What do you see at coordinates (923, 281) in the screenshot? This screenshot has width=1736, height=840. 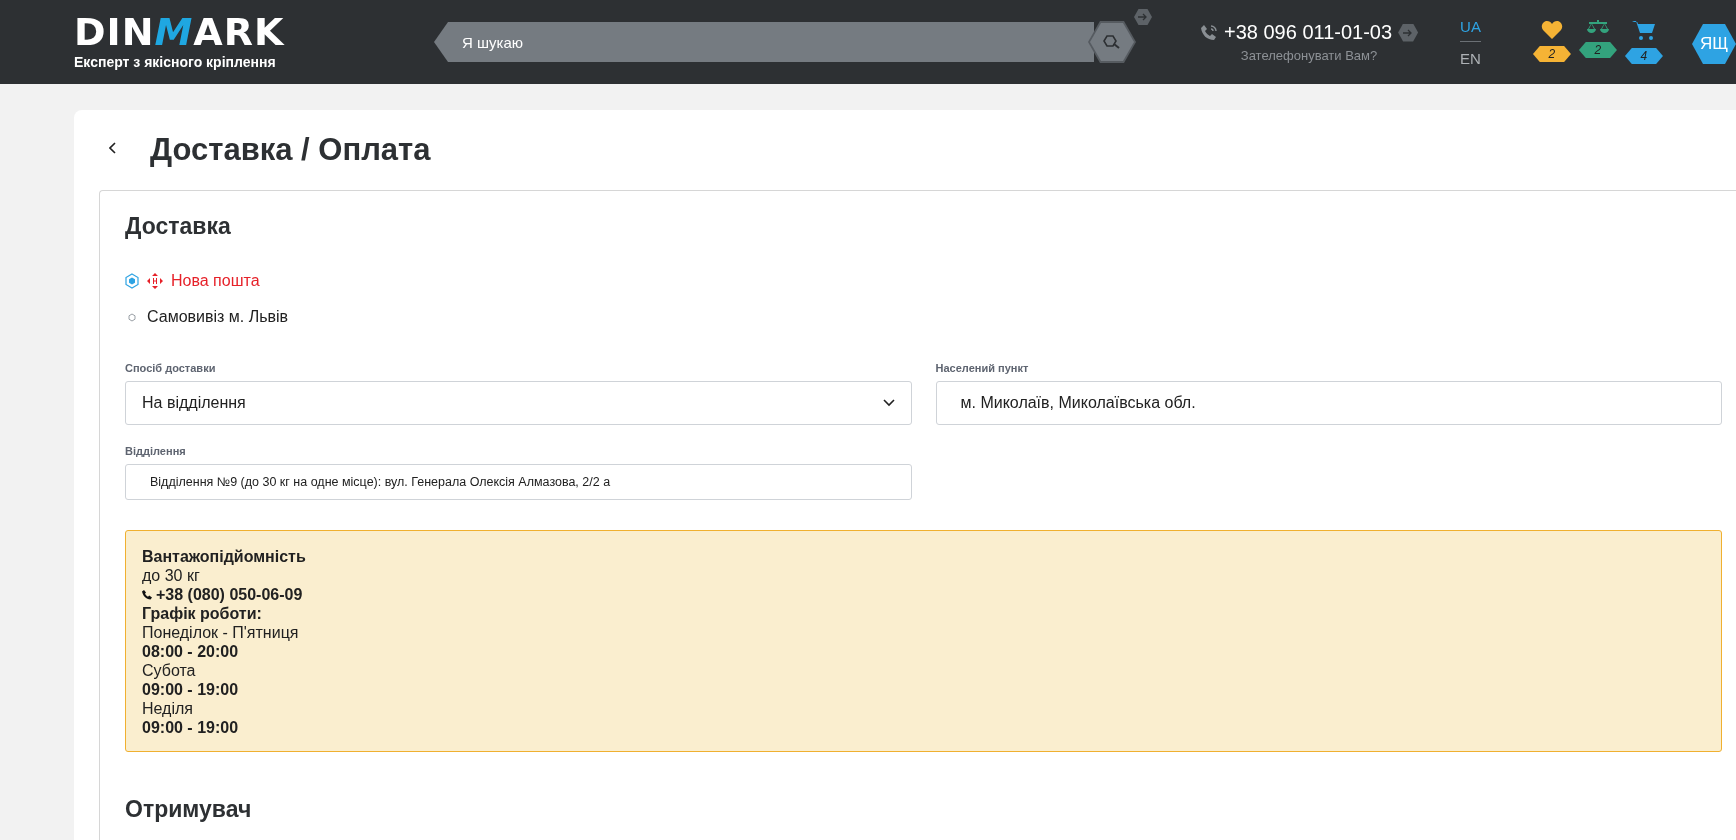 I see `delivery-option: Нова пошта` at bounding box center [923, 281].